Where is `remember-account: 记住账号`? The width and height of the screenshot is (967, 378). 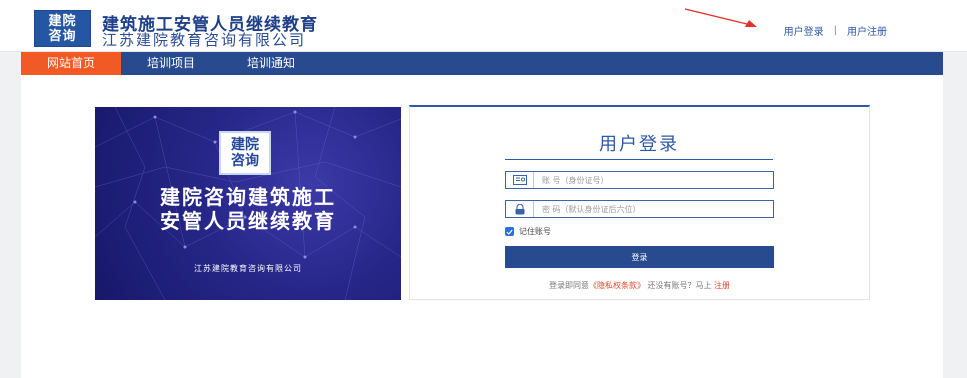
remember-account: 记住账号 is located at coordinates (528, 231).